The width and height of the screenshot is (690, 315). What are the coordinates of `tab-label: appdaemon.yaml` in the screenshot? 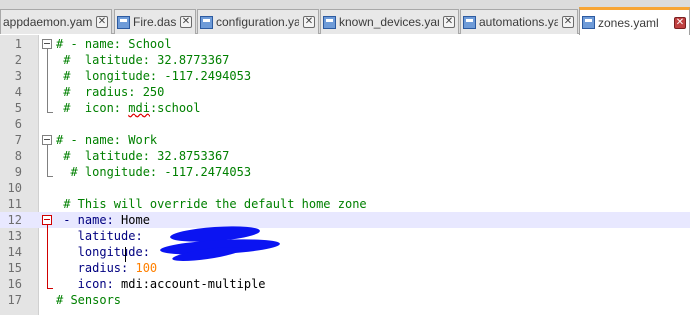 It's located at (47, 22).